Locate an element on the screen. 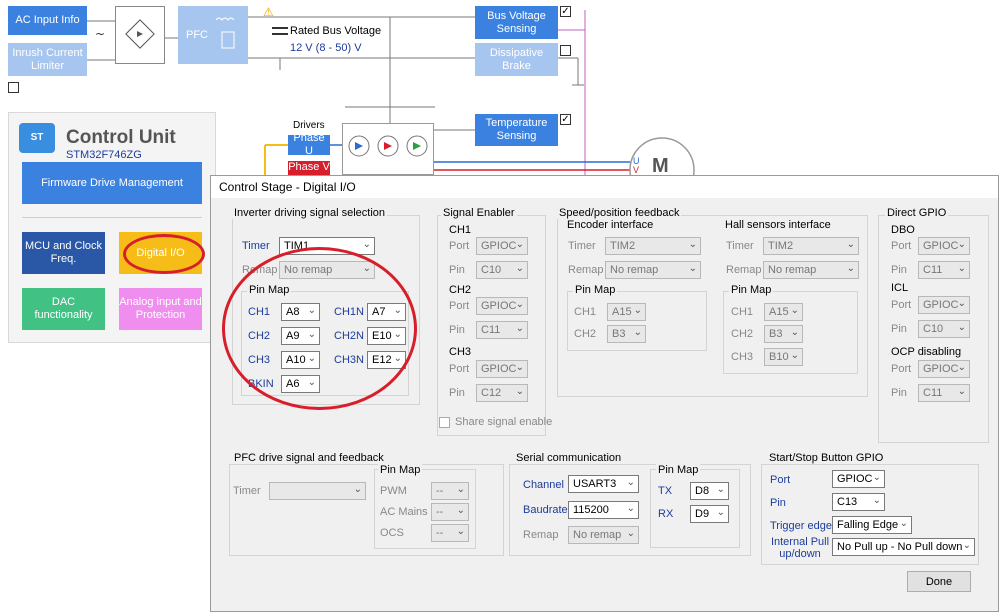 The image size is (999, 612). ss-pin-select: C13 ⌄ is located at coordinates (858, 502).